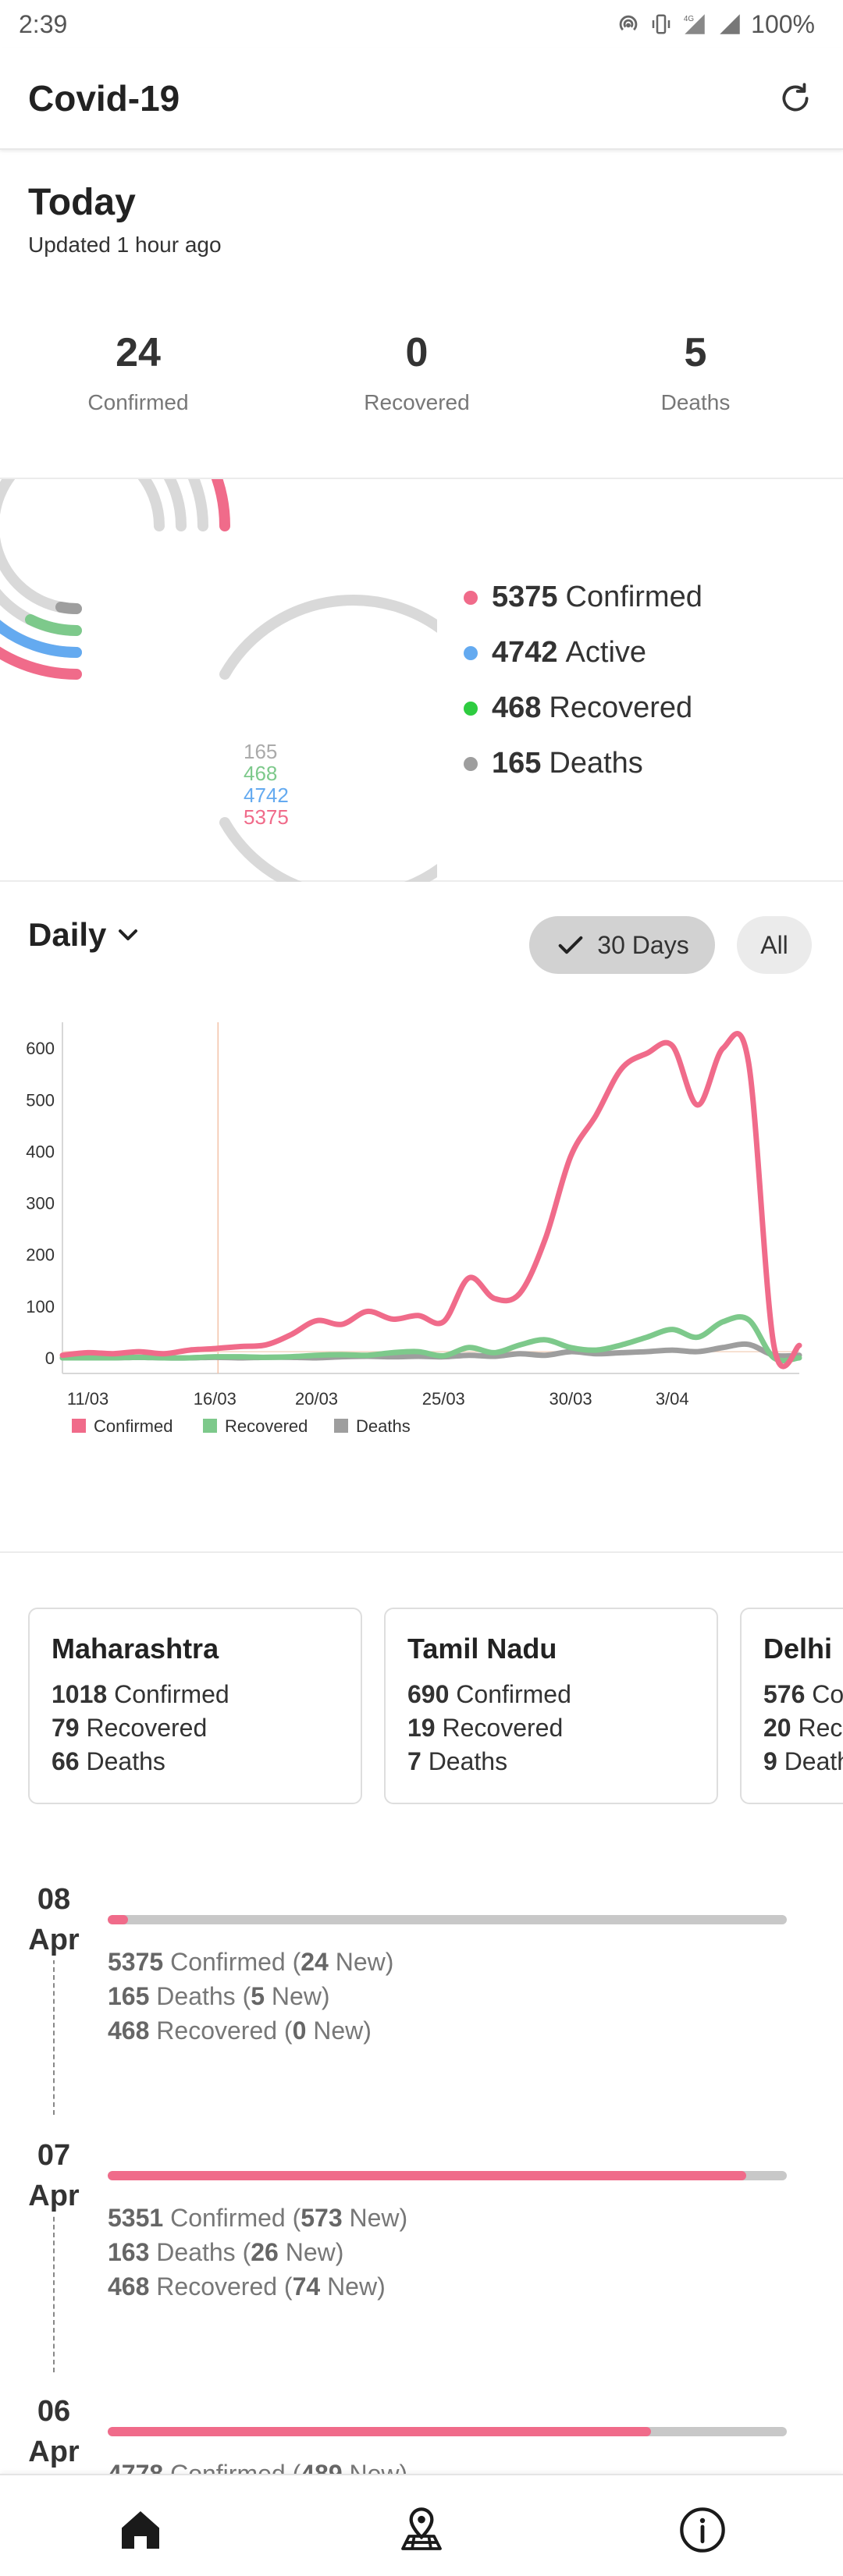  Describe the element at coordinates (814, 1761) in the screenshot. I see `state-label: Deaths` at that location.